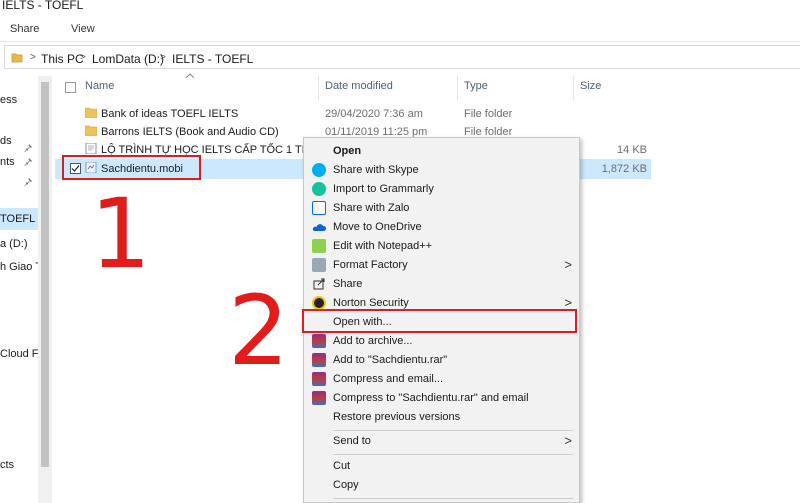 Image resolution: width=800 pixels, height=503 pixels. I want to click on menu-item-format-factory: Format Factory >, so click(441, 265).